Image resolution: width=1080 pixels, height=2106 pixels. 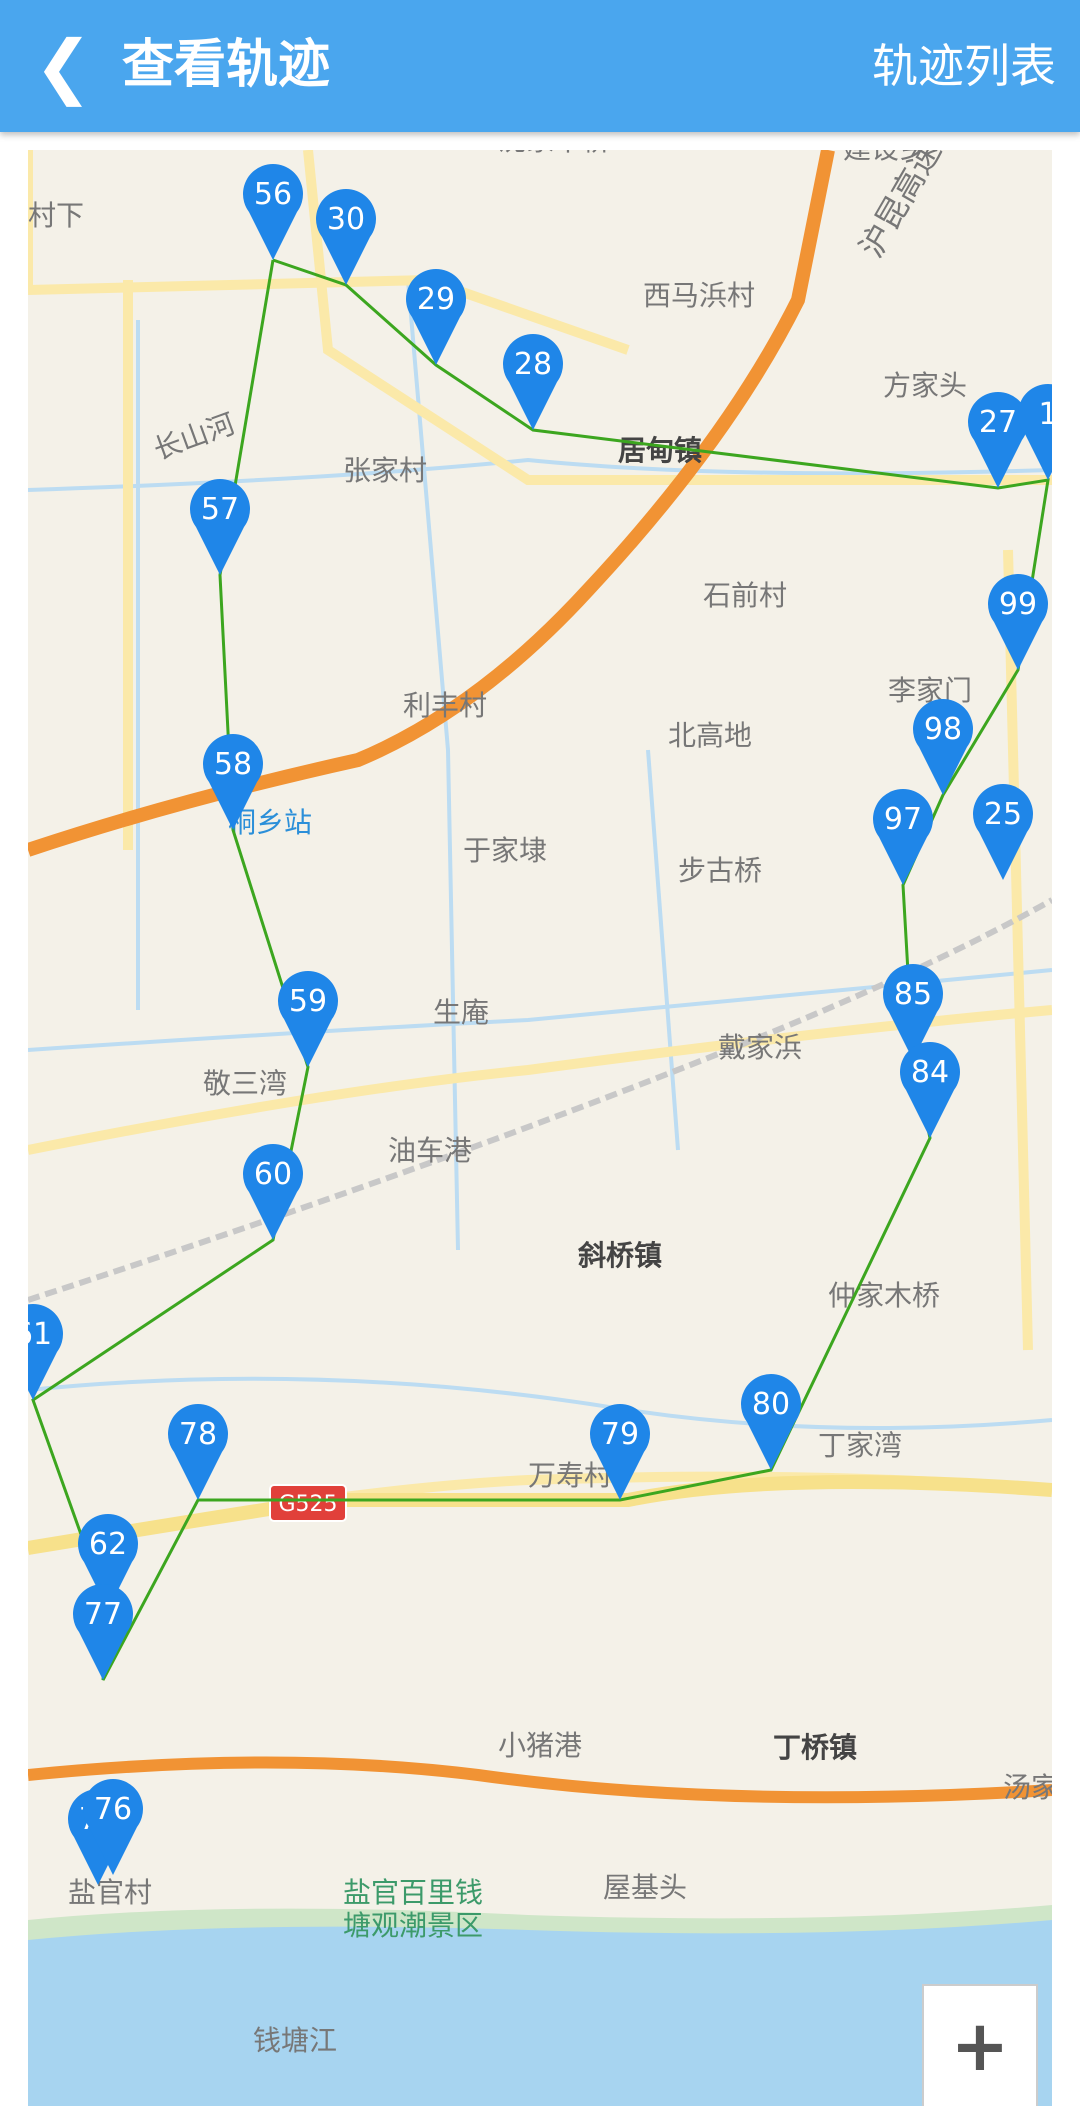 I want to click on place-label: 油车港, so click(x=430, y=1150).